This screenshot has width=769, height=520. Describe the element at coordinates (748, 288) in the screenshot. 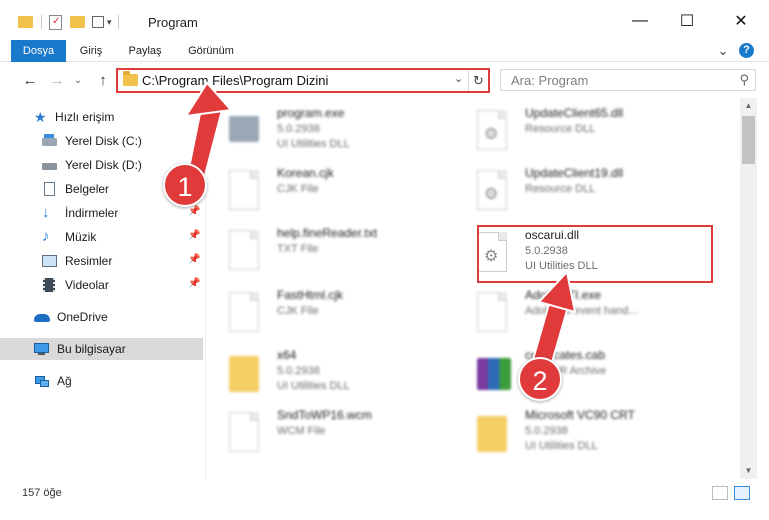

I see `vertical-scrollbar: ▲ ▼` at that location.